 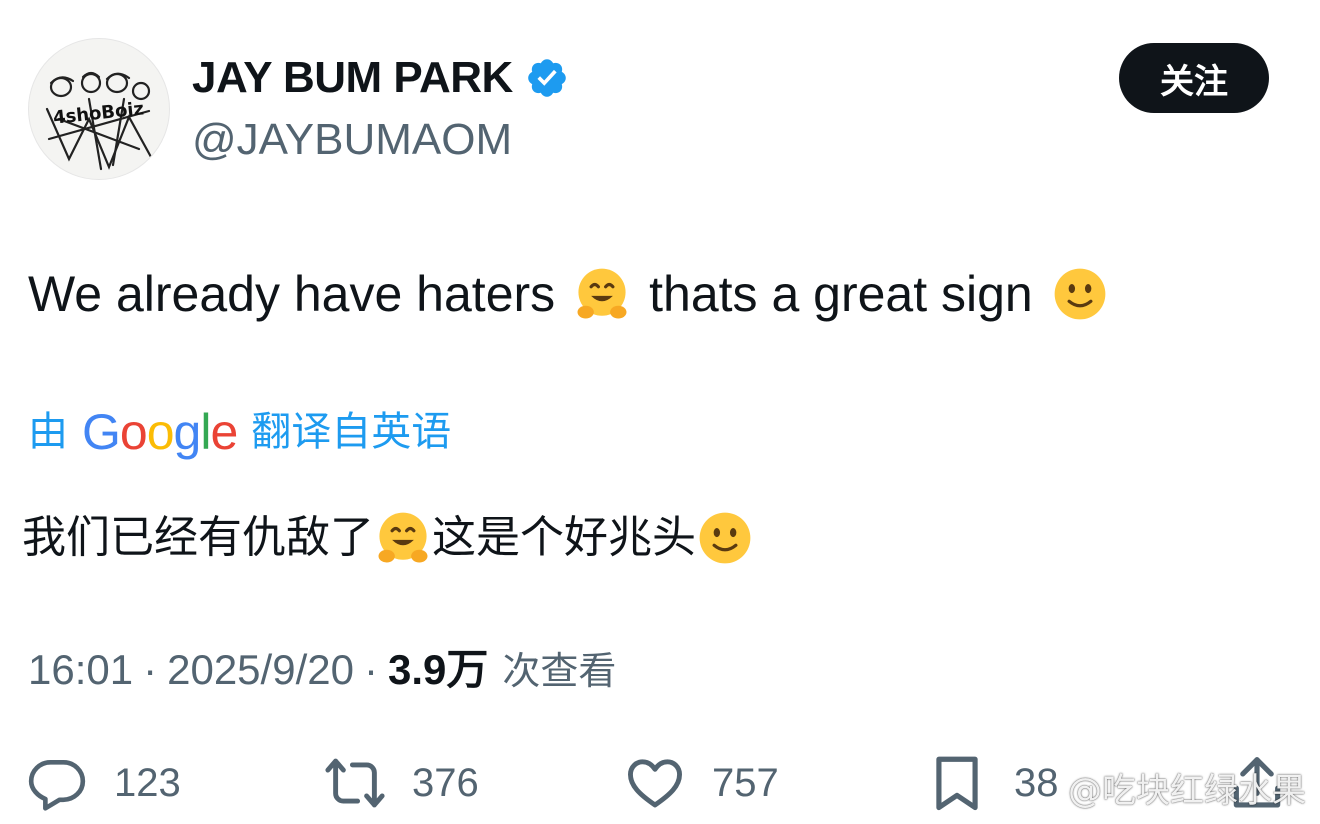 I want to click on google-logo: Google, so click(x=160, y=432).